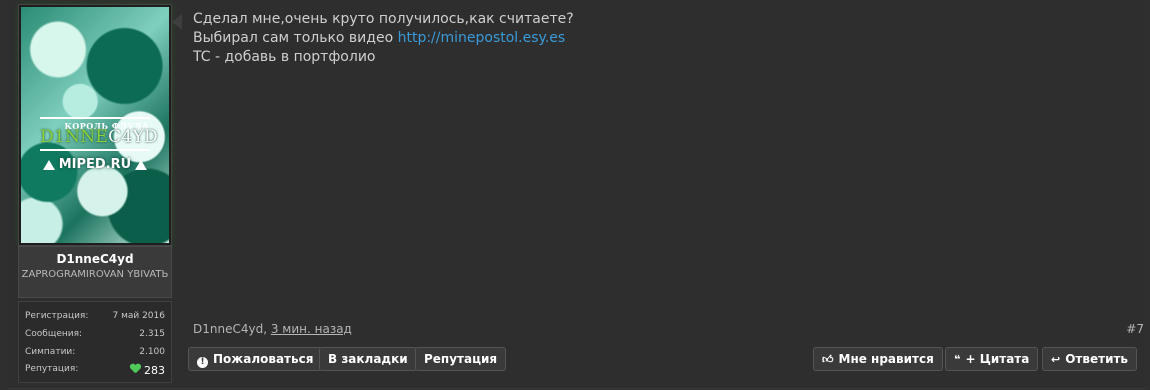  I want to click on reply-button: ↩ Ответить, so click(1090, 359).